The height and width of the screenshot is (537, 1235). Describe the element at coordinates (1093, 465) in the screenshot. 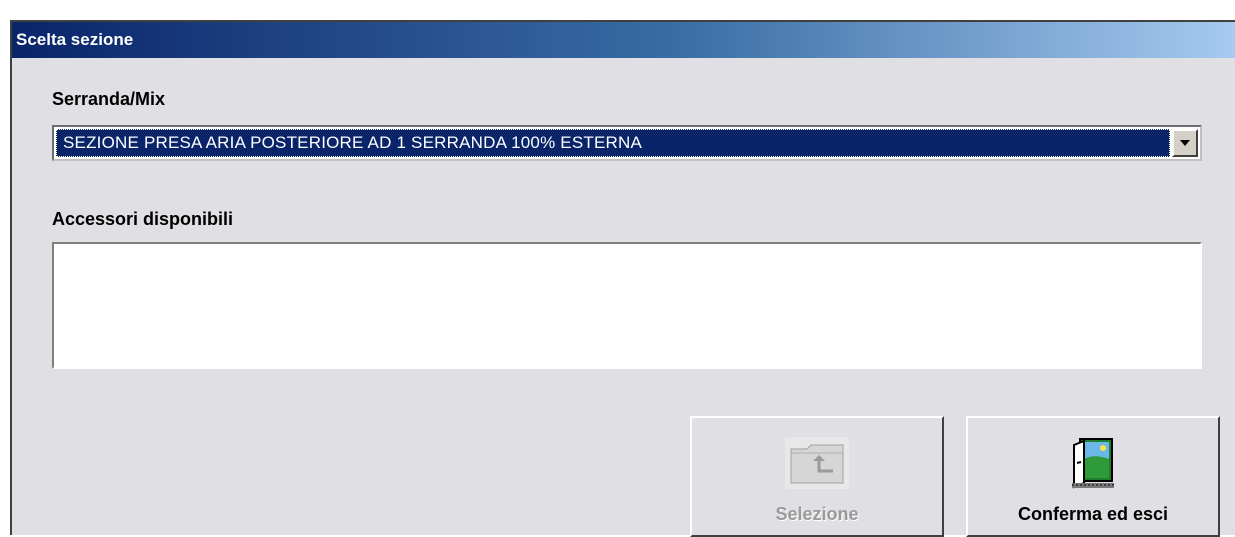

I see `exit-door-icon` at that location.